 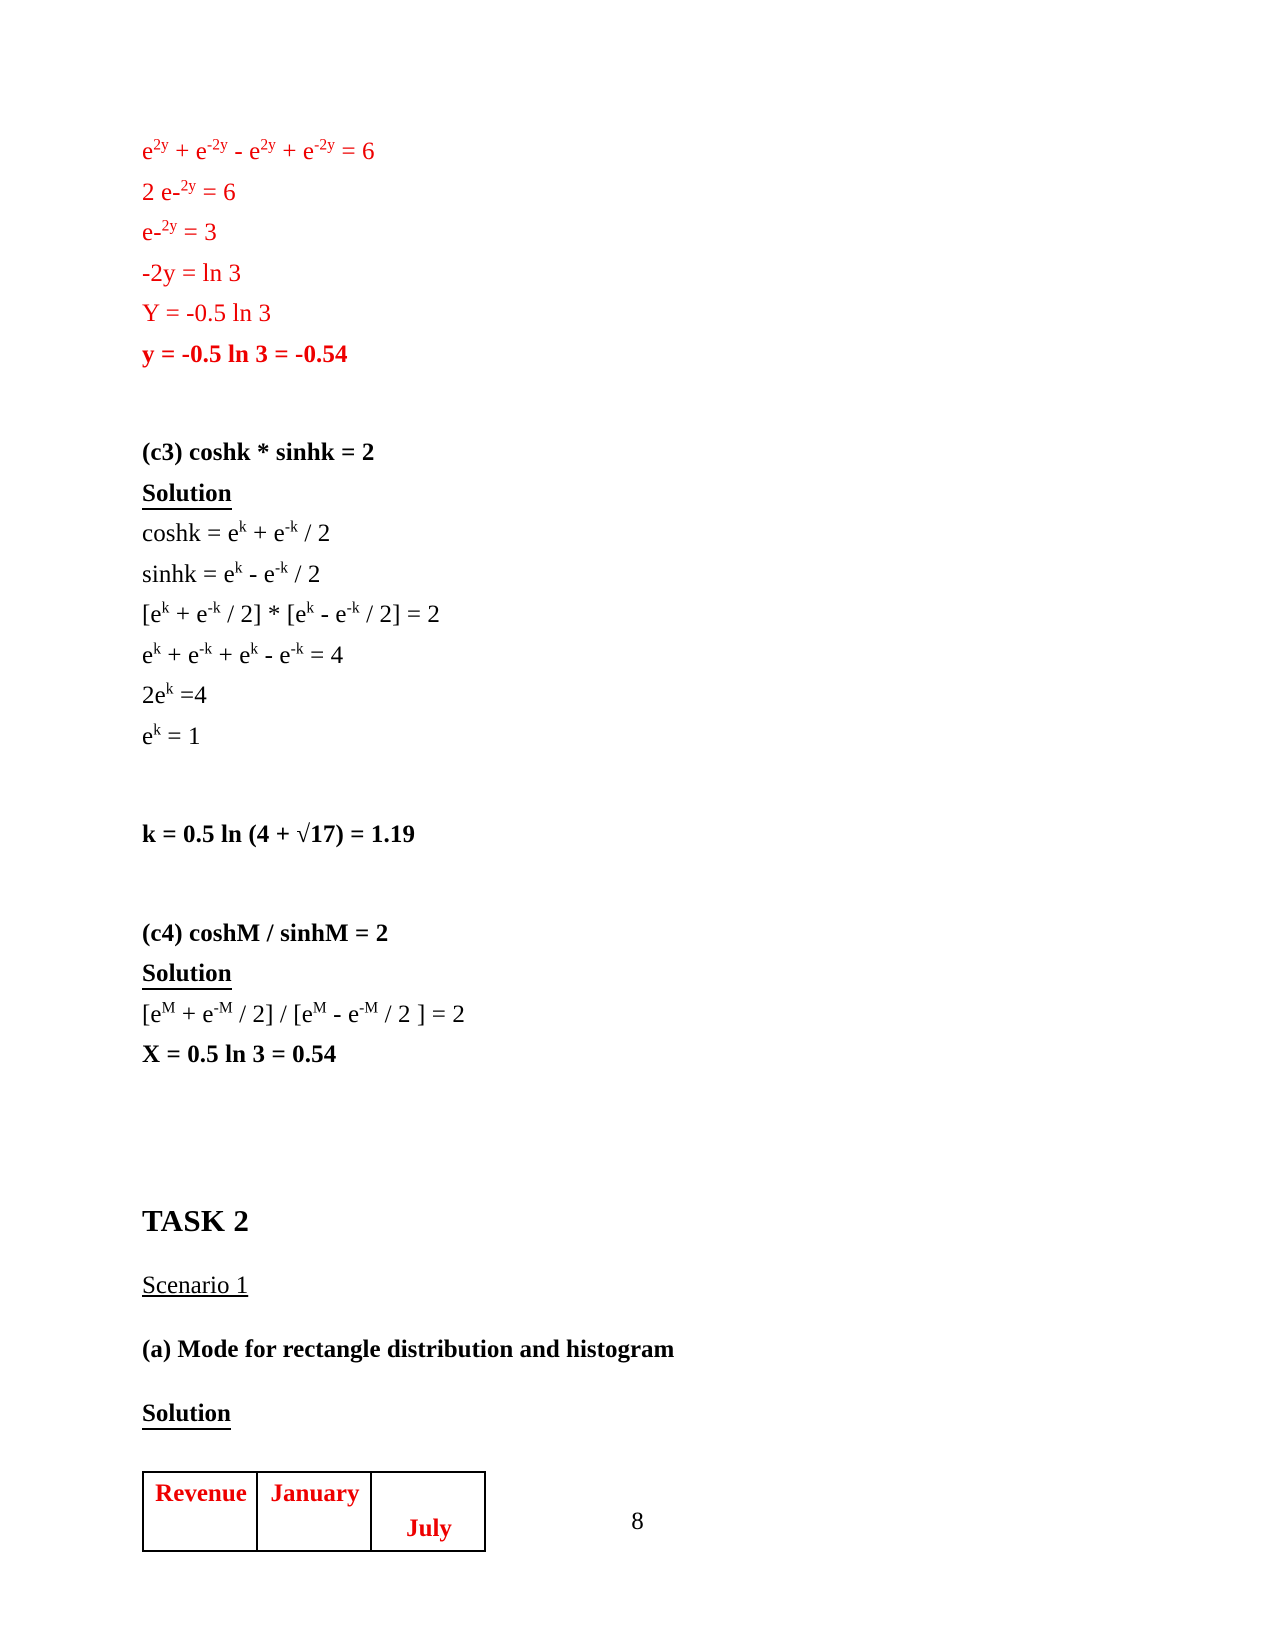 I want to click on c4-work-line-1: [eM + e-M / 2] / [eM - e-M / 2 ] = 2, so click(x=303, y=1013).